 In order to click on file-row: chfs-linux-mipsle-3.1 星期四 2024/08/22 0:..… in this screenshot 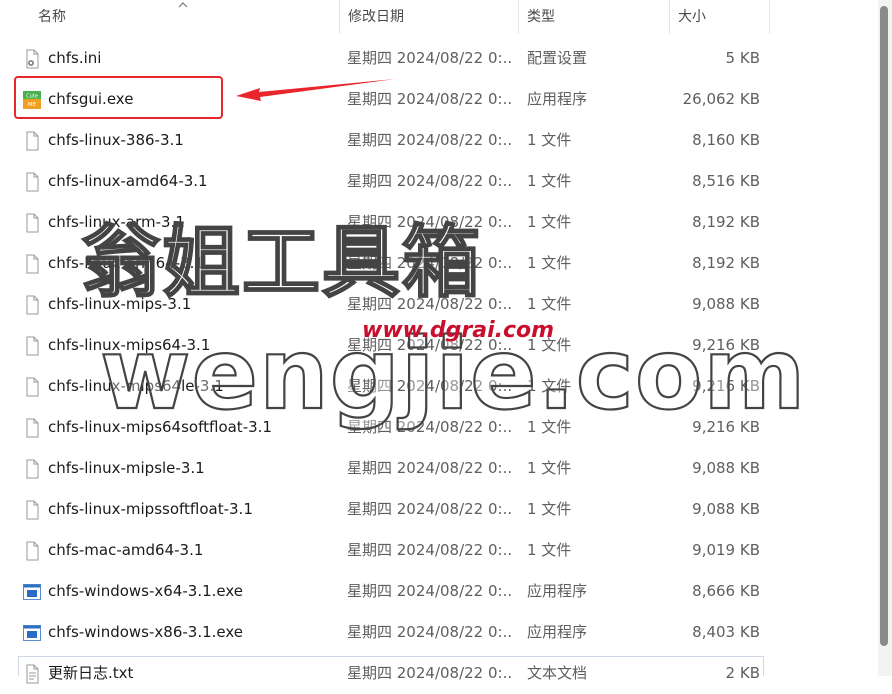, I will do `click(446, 468)`.